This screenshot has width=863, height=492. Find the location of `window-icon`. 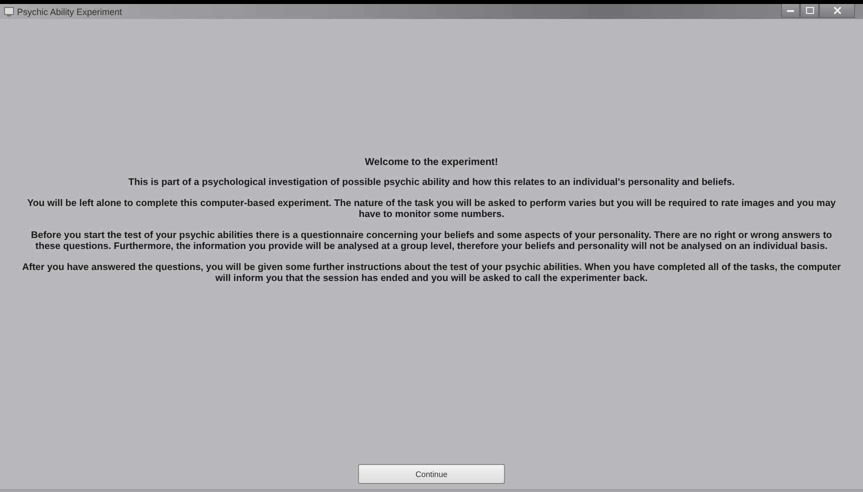

window-icon is located at coordinates (9, 11).